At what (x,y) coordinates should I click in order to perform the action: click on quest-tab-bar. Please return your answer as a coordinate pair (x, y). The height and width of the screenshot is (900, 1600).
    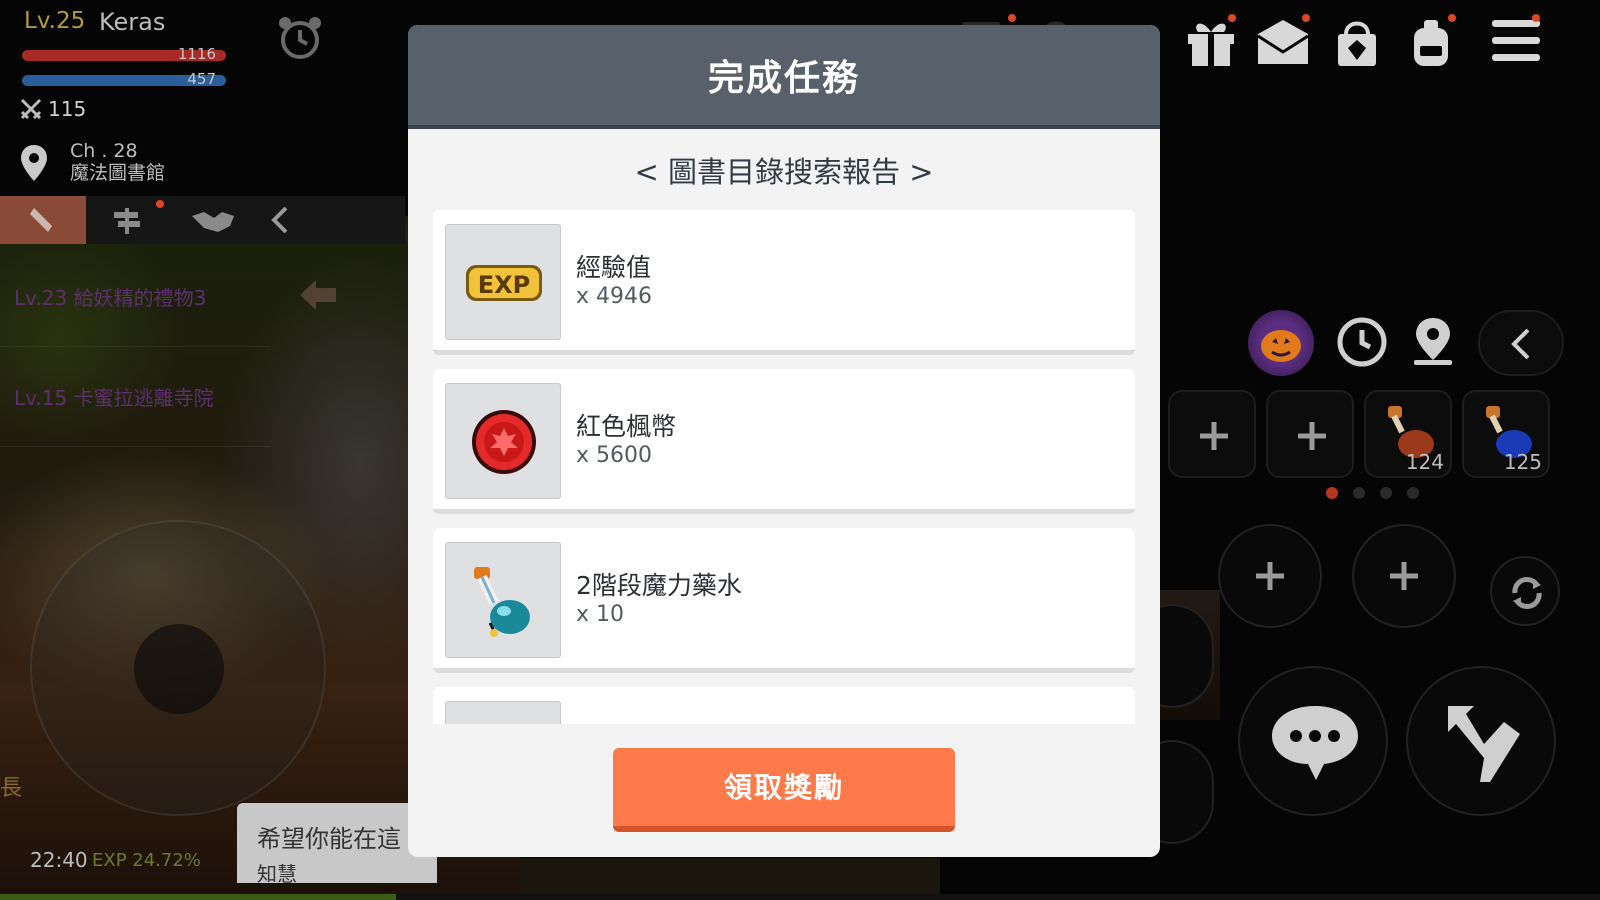
    Looking at the image, I should click on (202, 220).